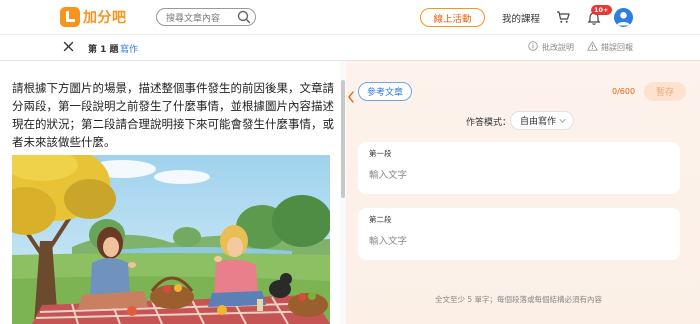 The width and height of the screenshot is (700, 324). I want to click on grading-info-link: 批改說明, so click(558, 47).